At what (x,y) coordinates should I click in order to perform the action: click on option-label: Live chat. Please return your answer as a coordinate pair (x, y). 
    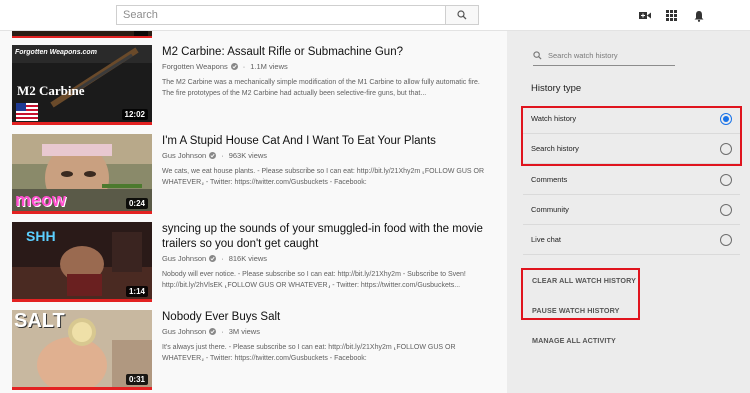
    Looking at the image, I should click on (546, 239).